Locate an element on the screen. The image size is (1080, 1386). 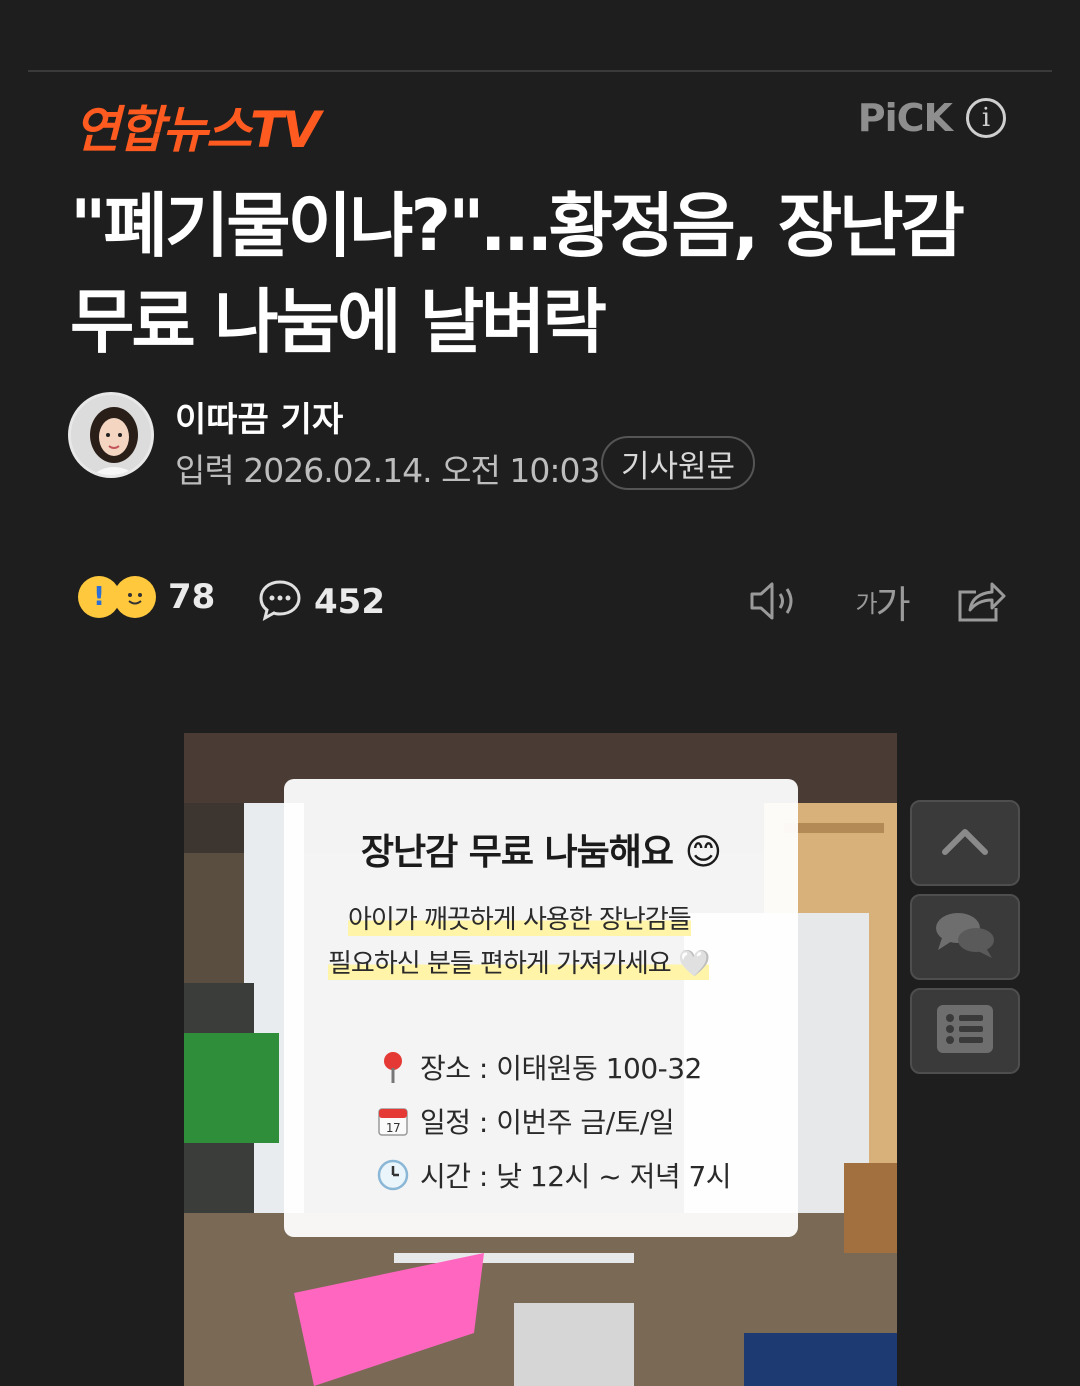
publish-date: 입력 2026.02.14. 오전 10:03 is located at coordinates (387, 470).